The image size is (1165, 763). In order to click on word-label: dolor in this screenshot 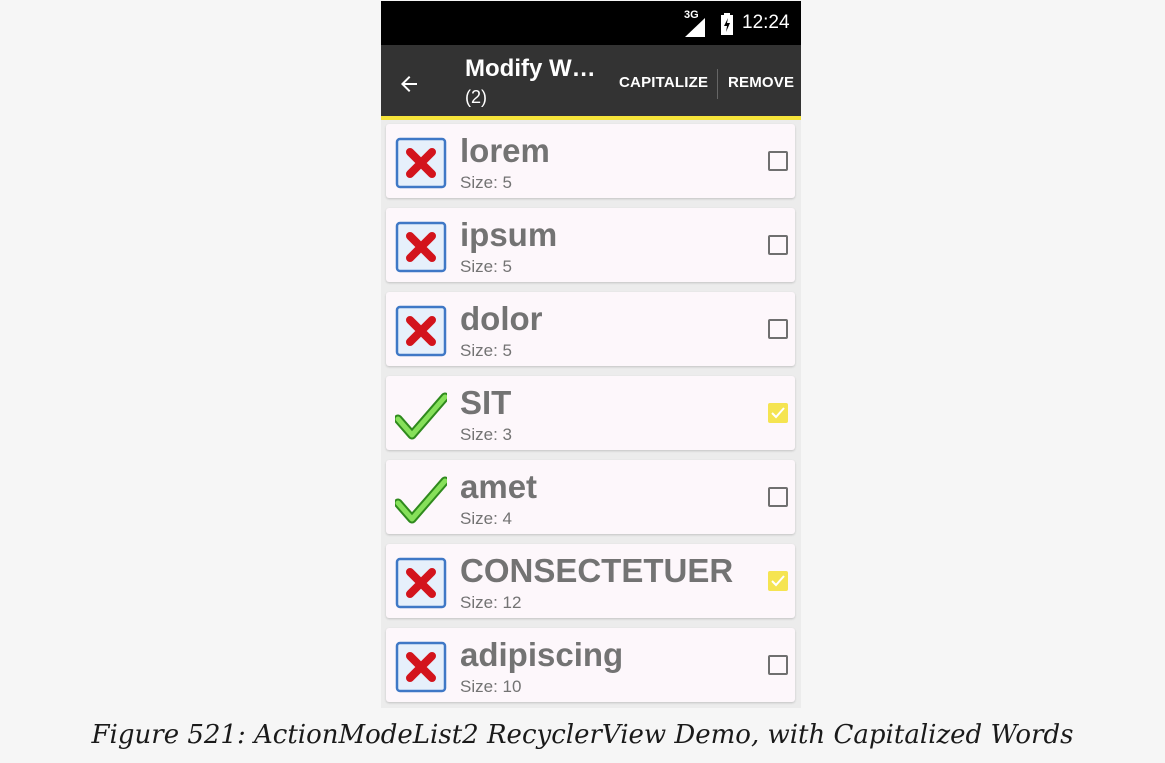, I will do `click(501, 318)`.